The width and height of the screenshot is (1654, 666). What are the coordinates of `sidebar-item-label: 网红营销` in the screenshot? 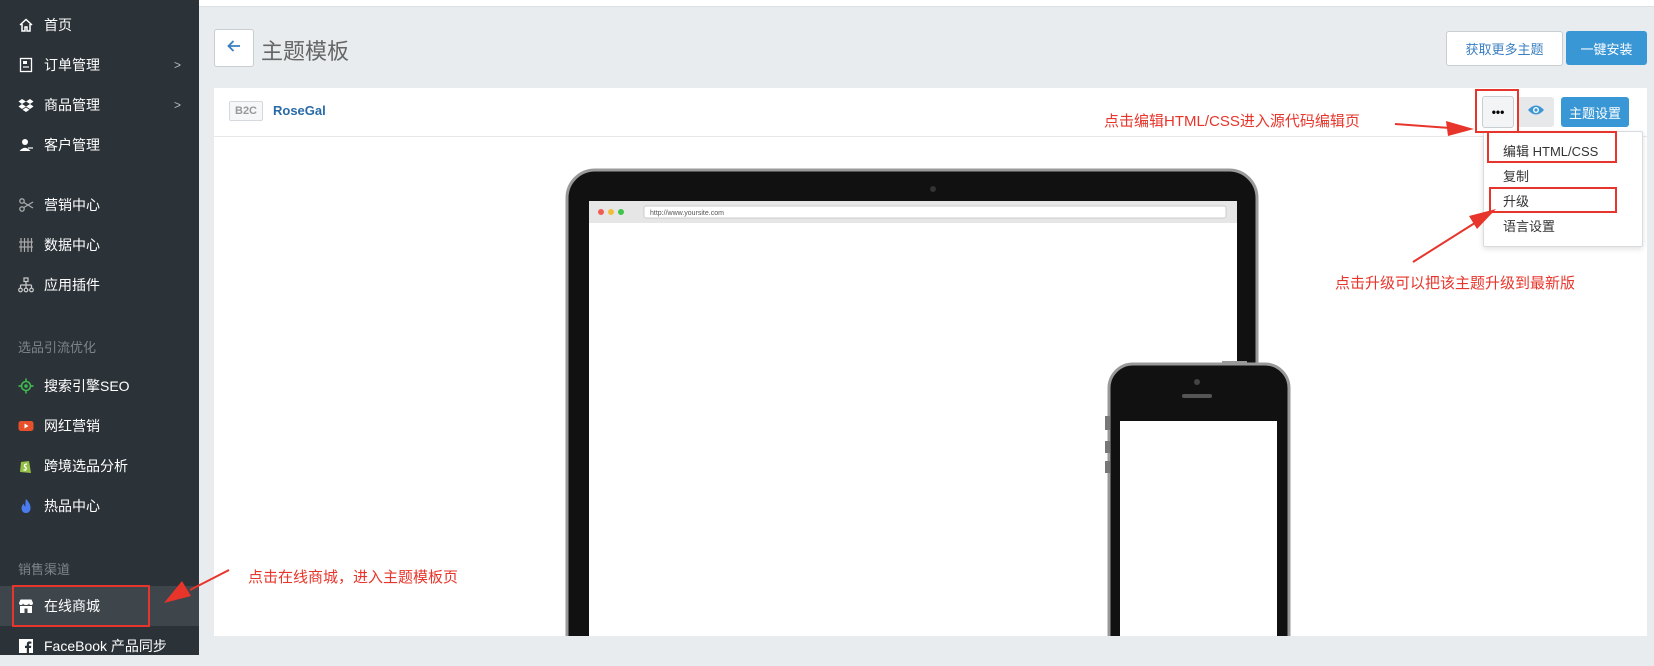 It's located at (72, 426).